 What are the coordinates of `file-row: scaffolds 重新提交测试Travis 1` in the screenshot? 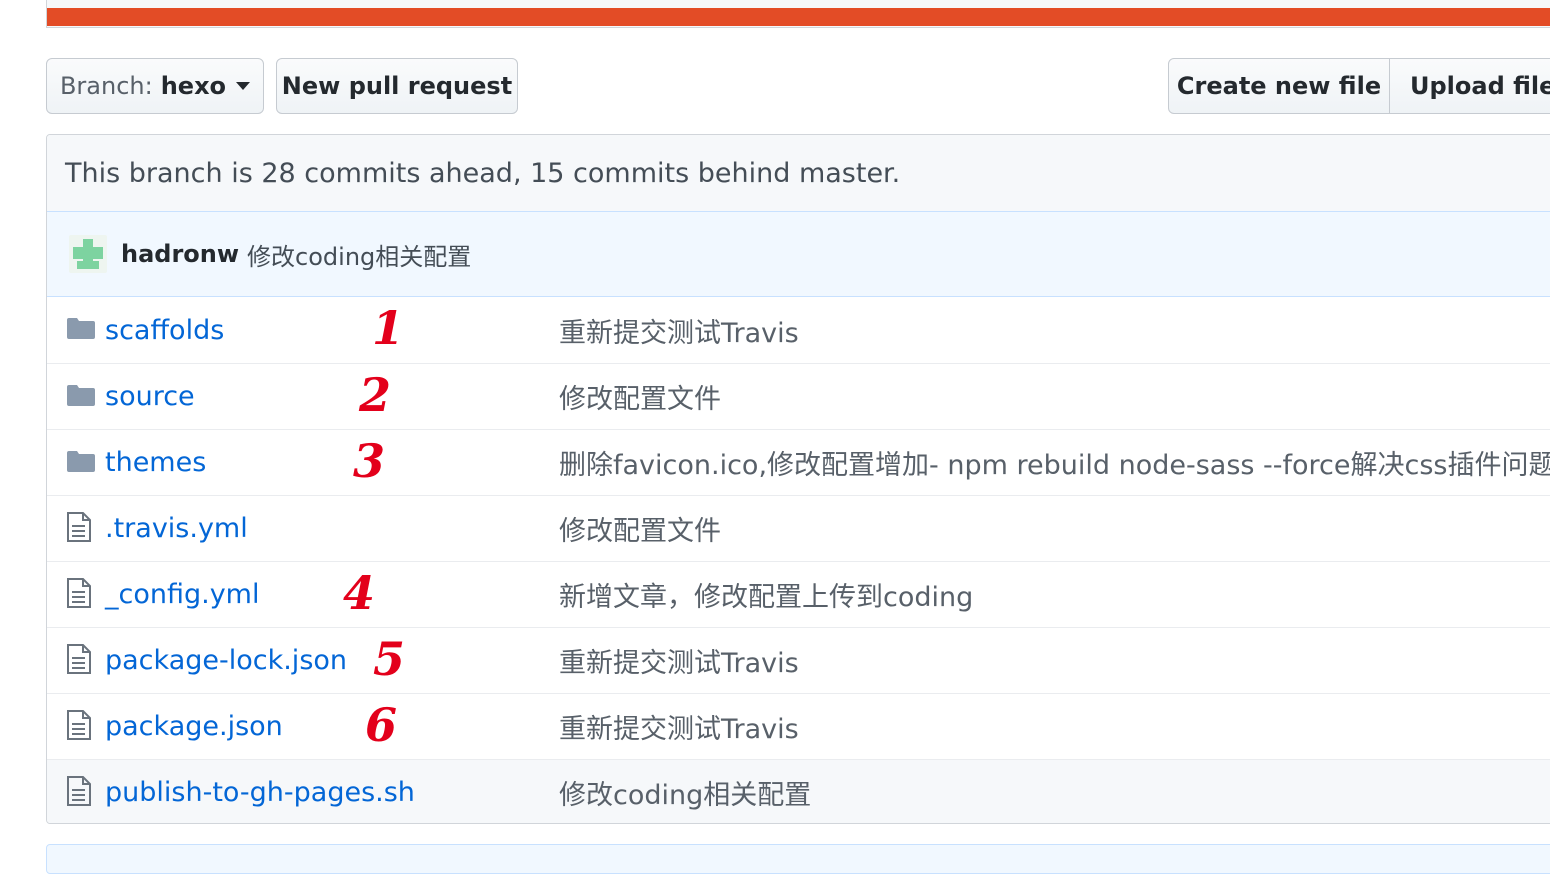 It's located at (798, 330).